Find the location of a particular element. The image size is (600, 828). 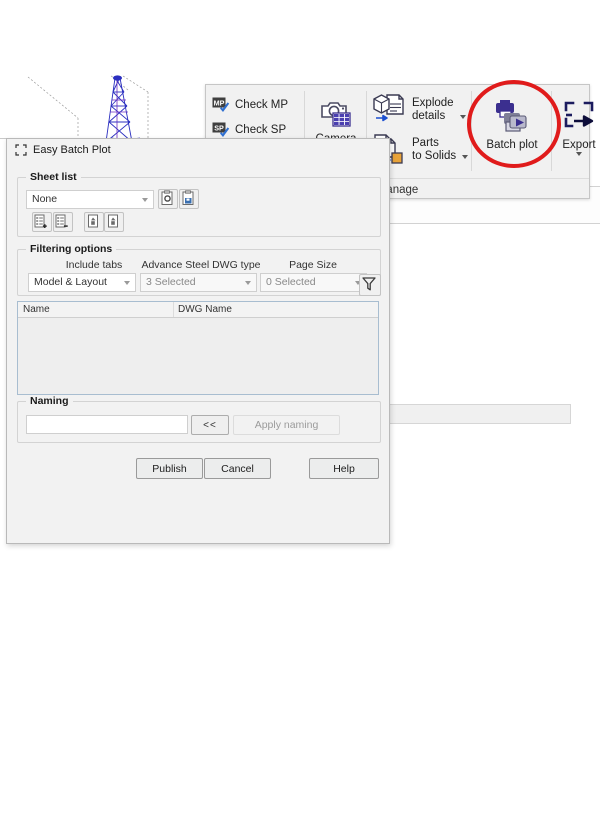

apply-naming-button: Apply naming is located at coordinates (286, 425).